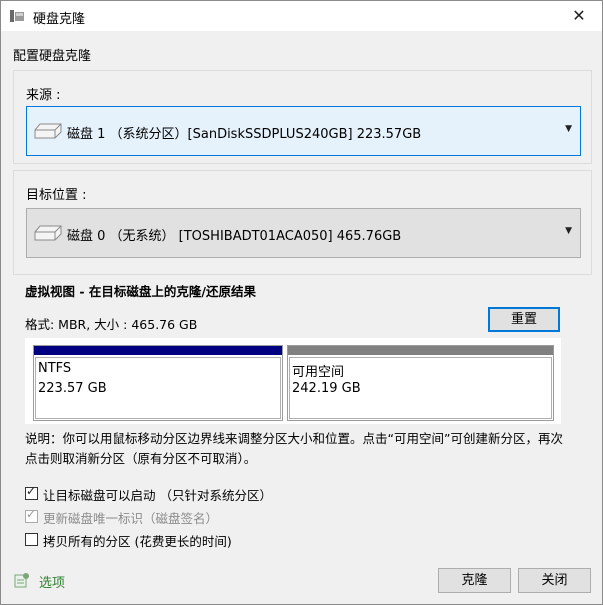 Image resolution: width=603 pixels, height=605 pixels. Describe the element at coordinates (140, 291) in the screenshot. I see `virtual-view-title: 虚拟视图 - 在目标磁盘上的克隆/还原结果` at that location.